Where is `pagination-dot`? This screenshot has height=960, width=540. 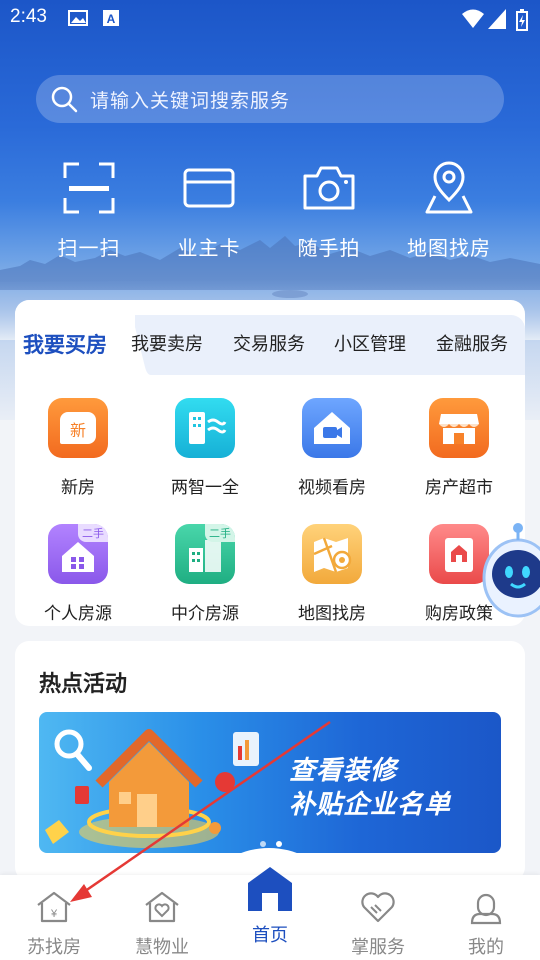
pagination-dot is located at coordinates (263, 844).